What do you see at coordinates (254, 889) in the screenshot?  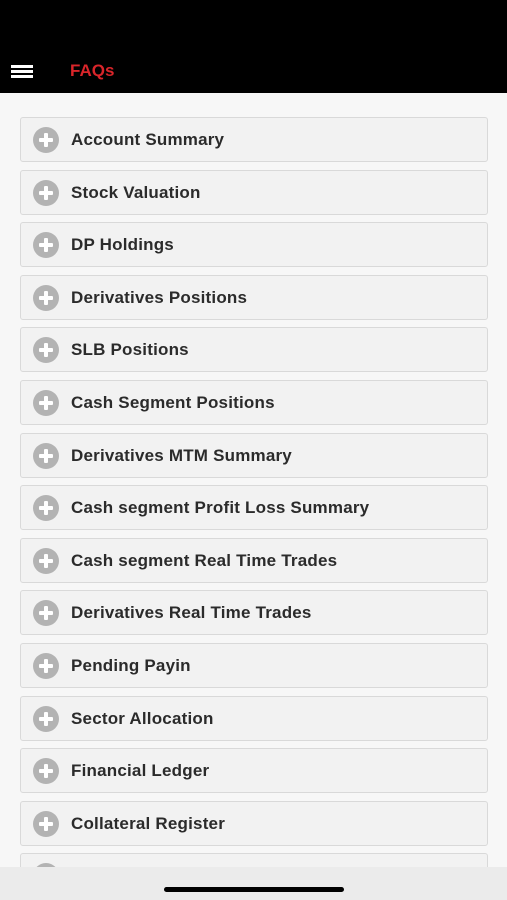 I see `home-indicator` at bounding box center [254, 889].